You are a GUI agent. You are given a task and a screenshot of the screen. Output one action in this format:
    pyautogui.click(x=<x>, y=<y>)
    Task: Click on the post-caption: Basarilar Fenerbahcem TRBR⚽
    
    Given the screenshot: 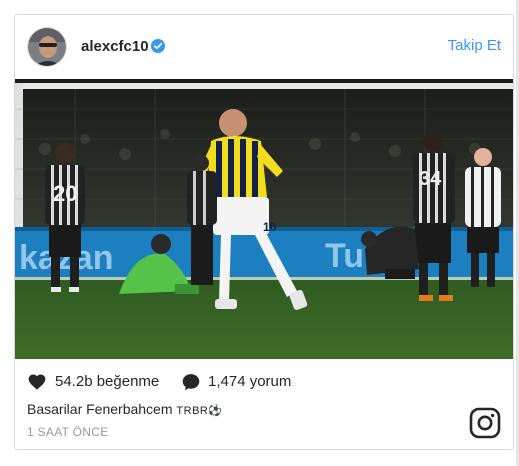 What is the action you would take?
    pyautogui.click(x=125, y=409)
    